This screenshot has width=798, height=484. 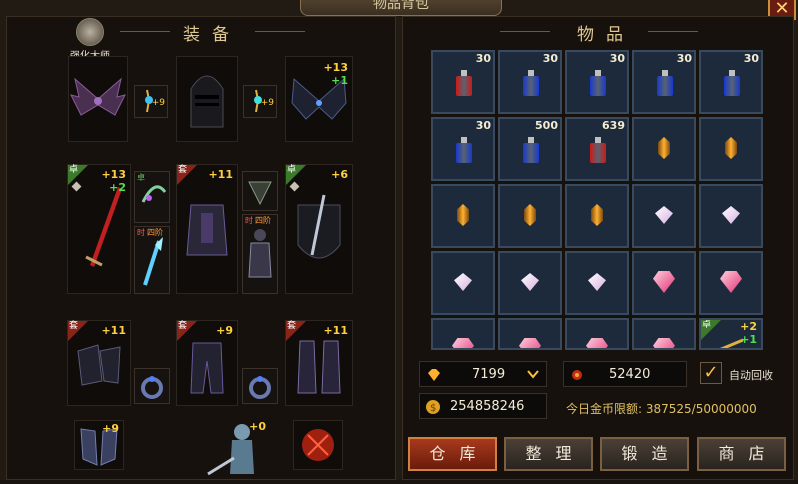 I want to click on acc3-tag: 时, so click(x=249, y=220).